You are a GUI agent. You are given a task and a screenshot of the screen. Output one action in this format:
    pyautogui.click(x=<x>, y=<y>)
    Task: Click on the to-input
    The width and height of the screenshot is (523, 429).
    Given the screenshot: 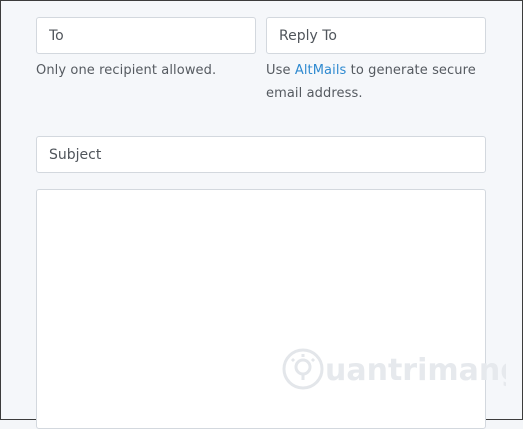 What is the action you would take?
    pyautogui.click(x=146, y=35)
    